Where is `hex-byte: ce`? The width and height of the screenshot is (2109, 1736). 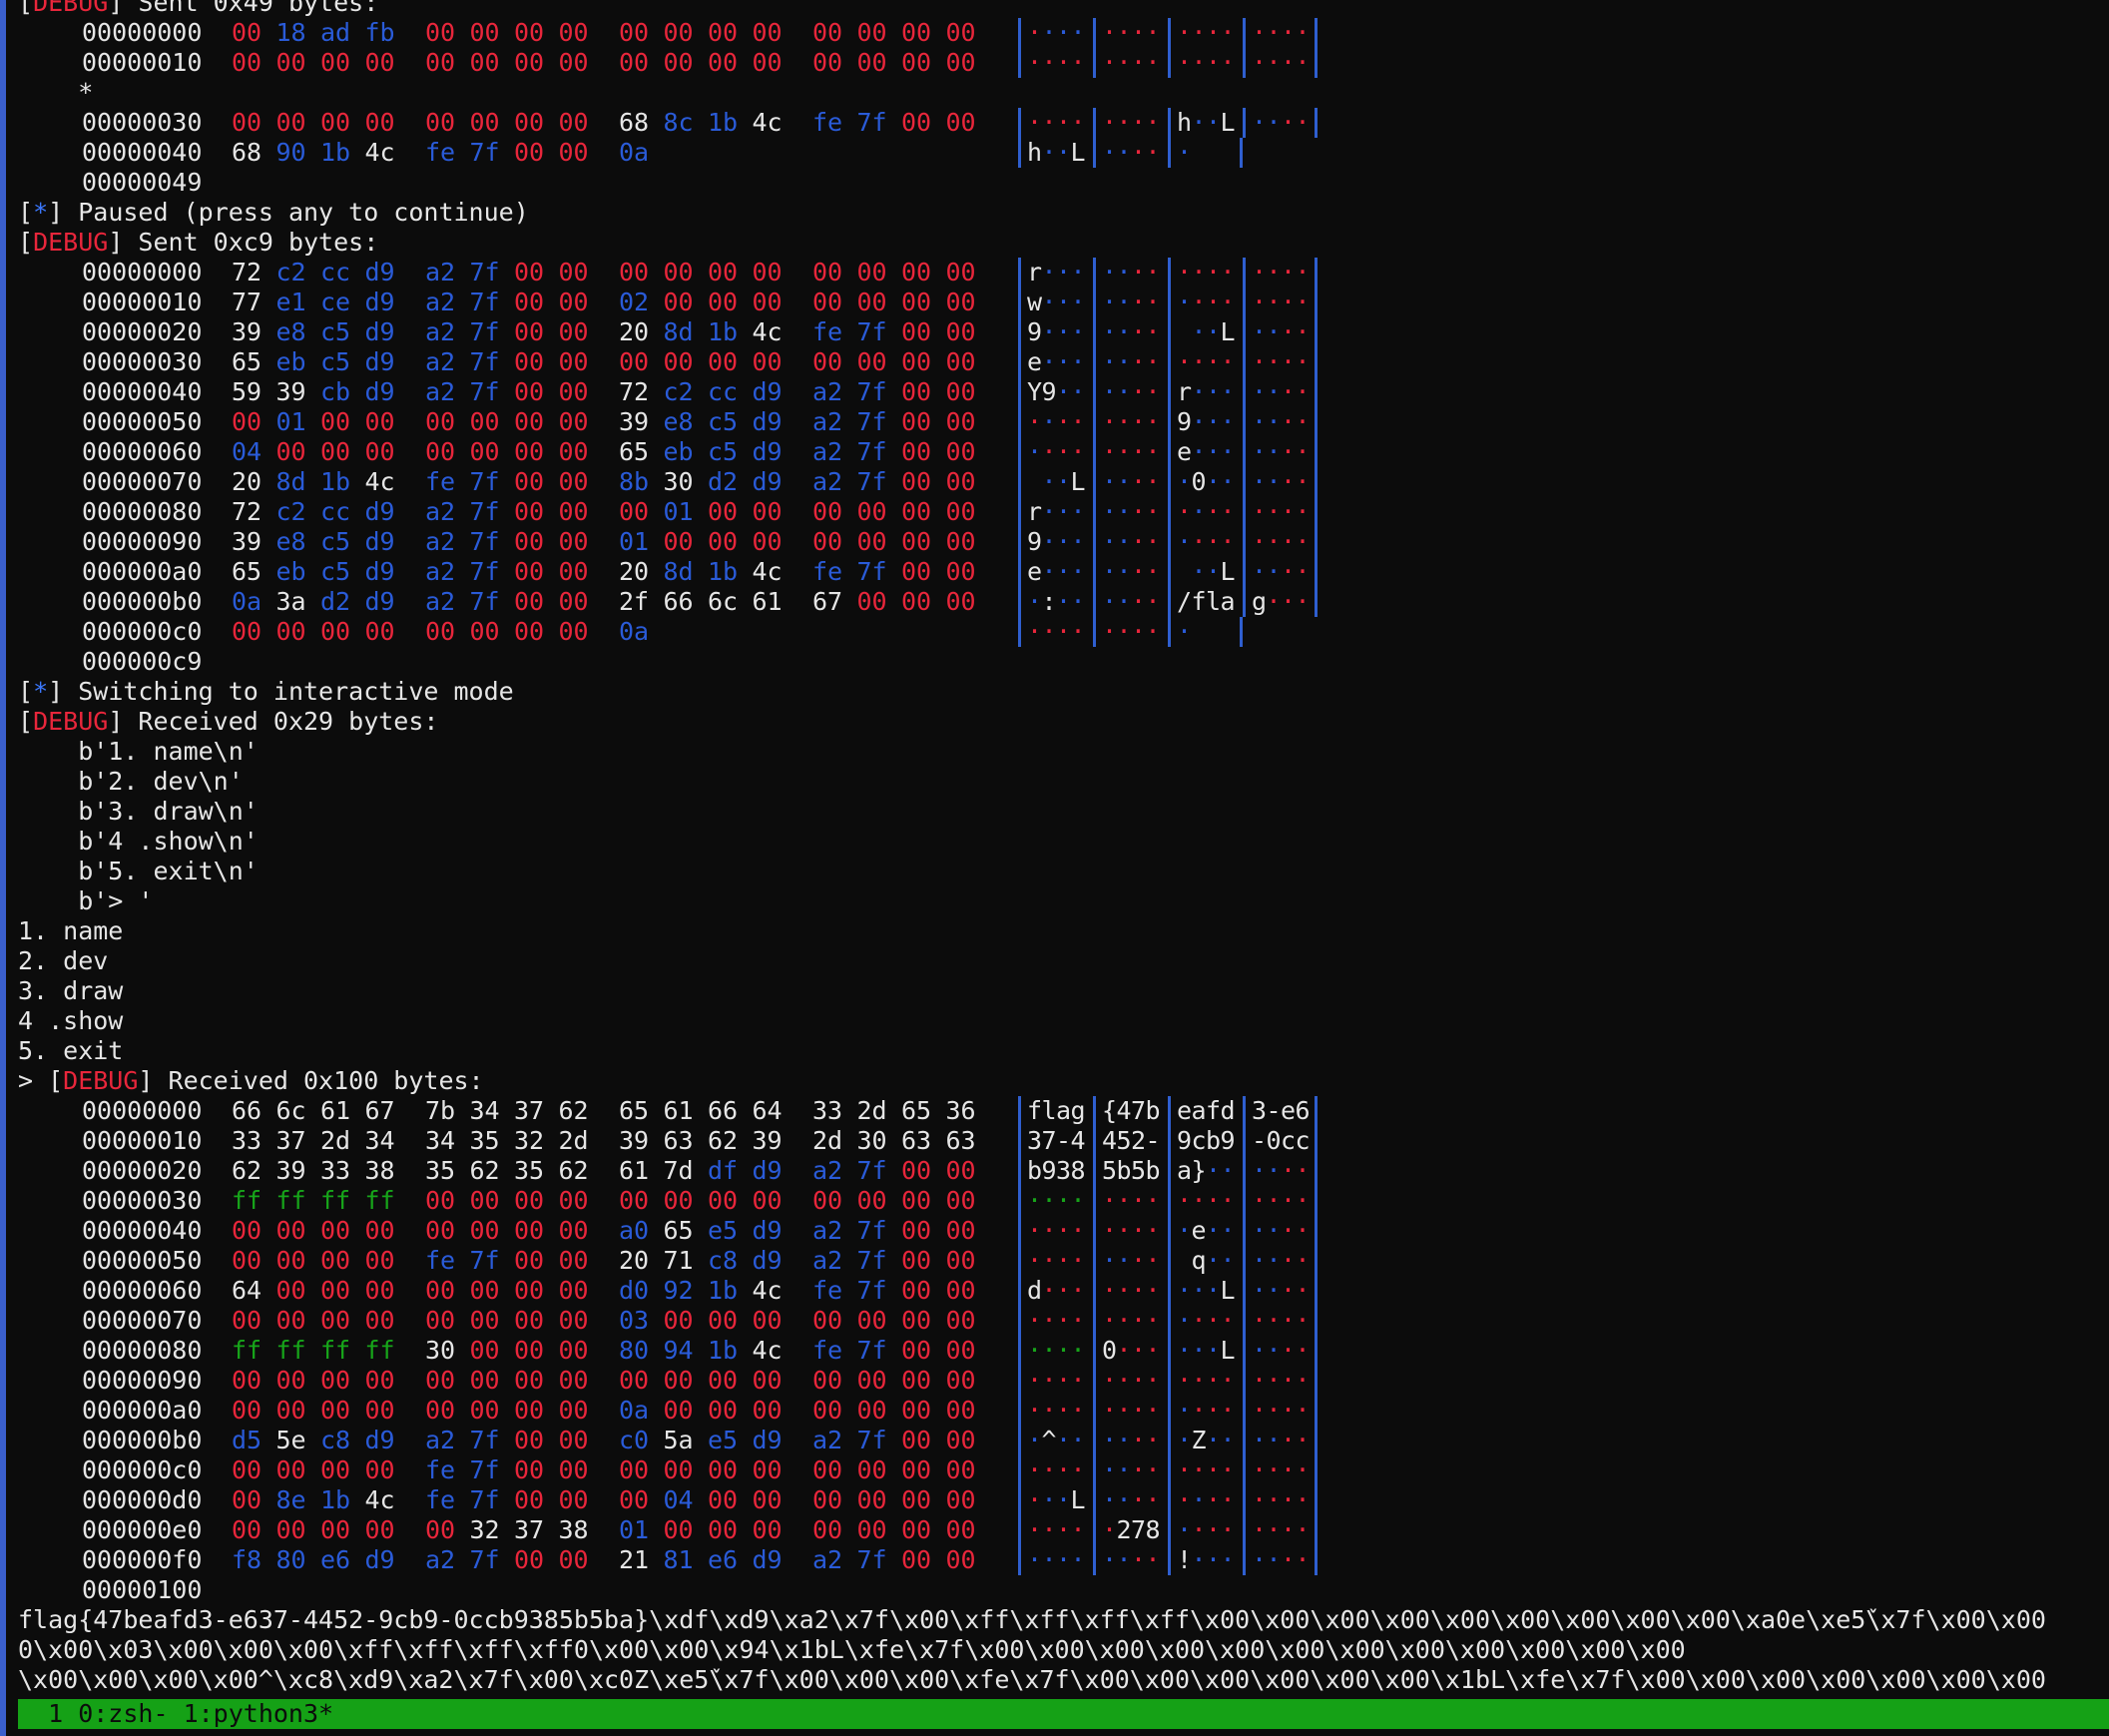 hex-byte: ce is located at coordinates (335, 302).